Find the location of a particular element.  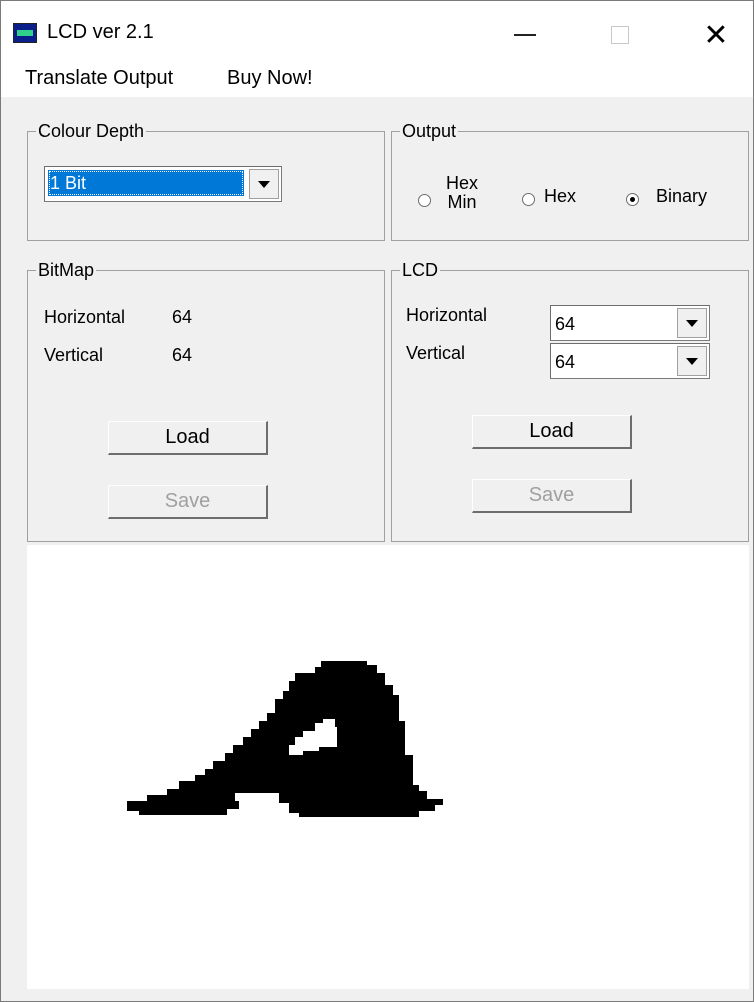

colour-depth-title: Colour Depth is located at coordinates (91, 131).